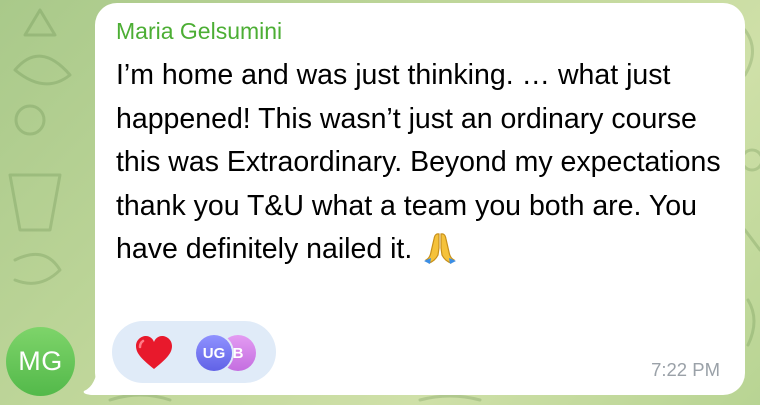  Describe the element at coordinates (154, 352) in the screenshot. I see `red-heart-icon` at that location.